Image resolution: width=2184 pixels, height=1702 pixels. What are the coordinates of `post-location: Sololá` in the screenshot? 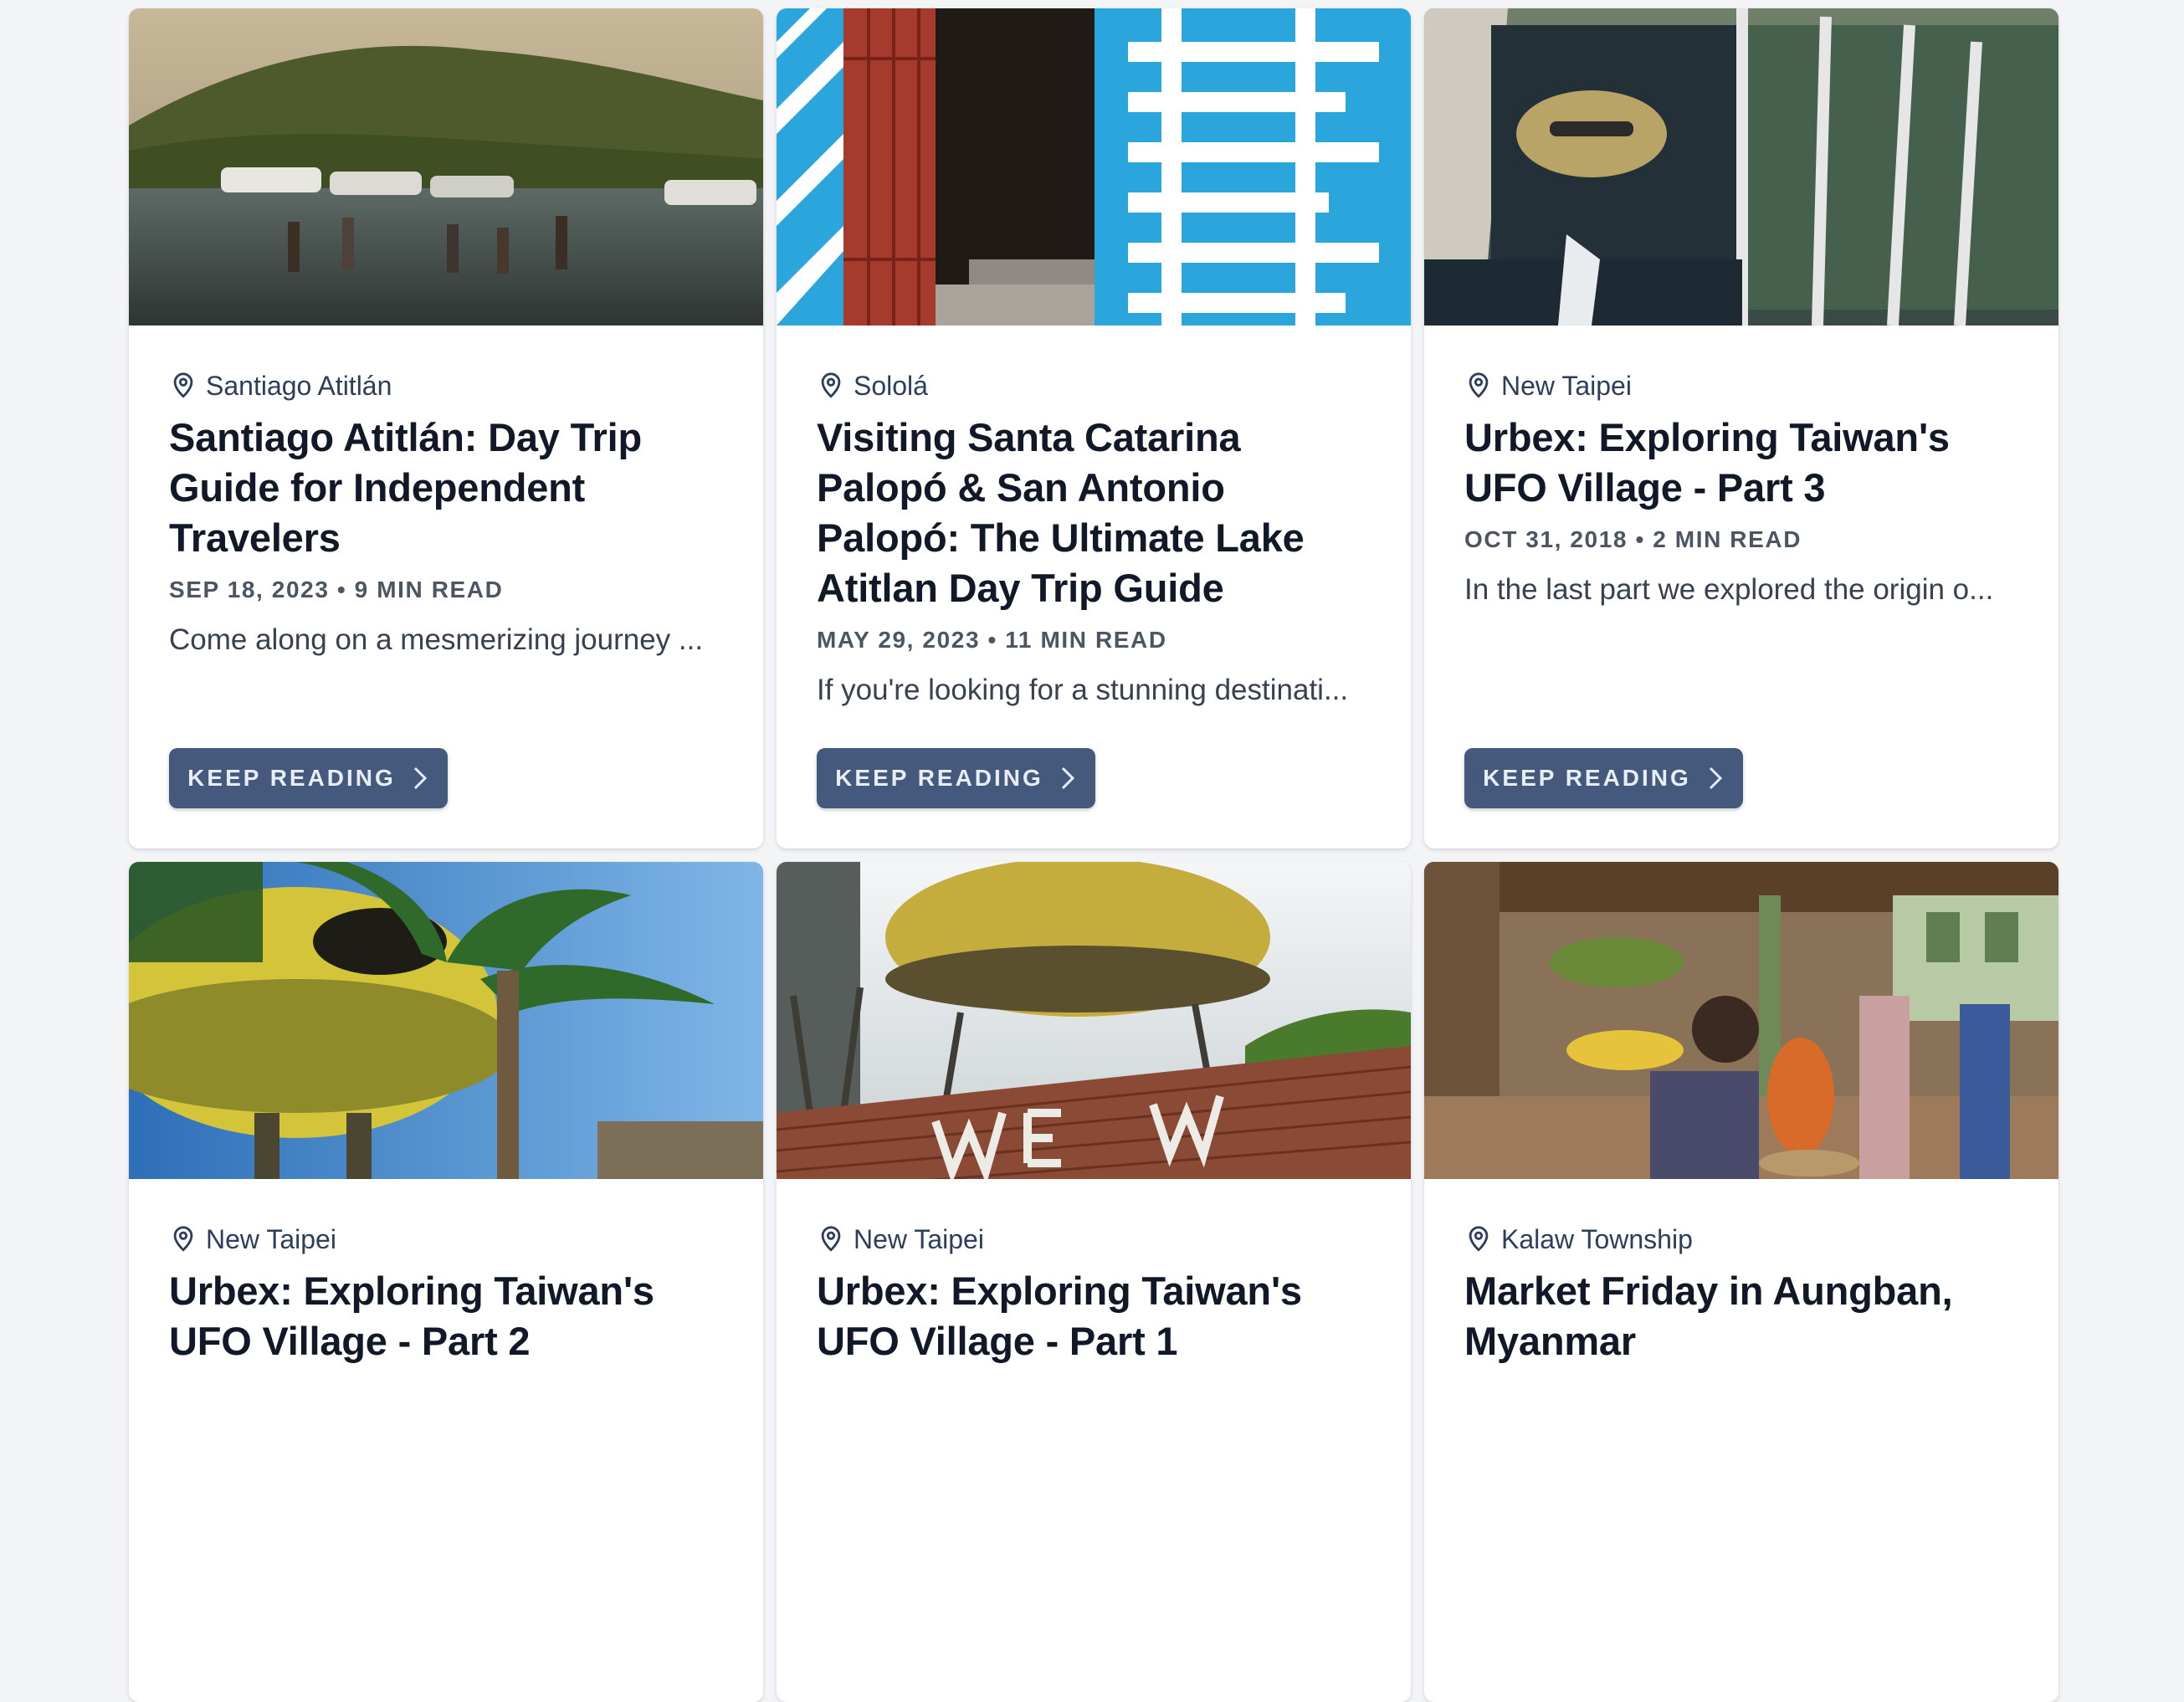 It's located at (1094, 385).